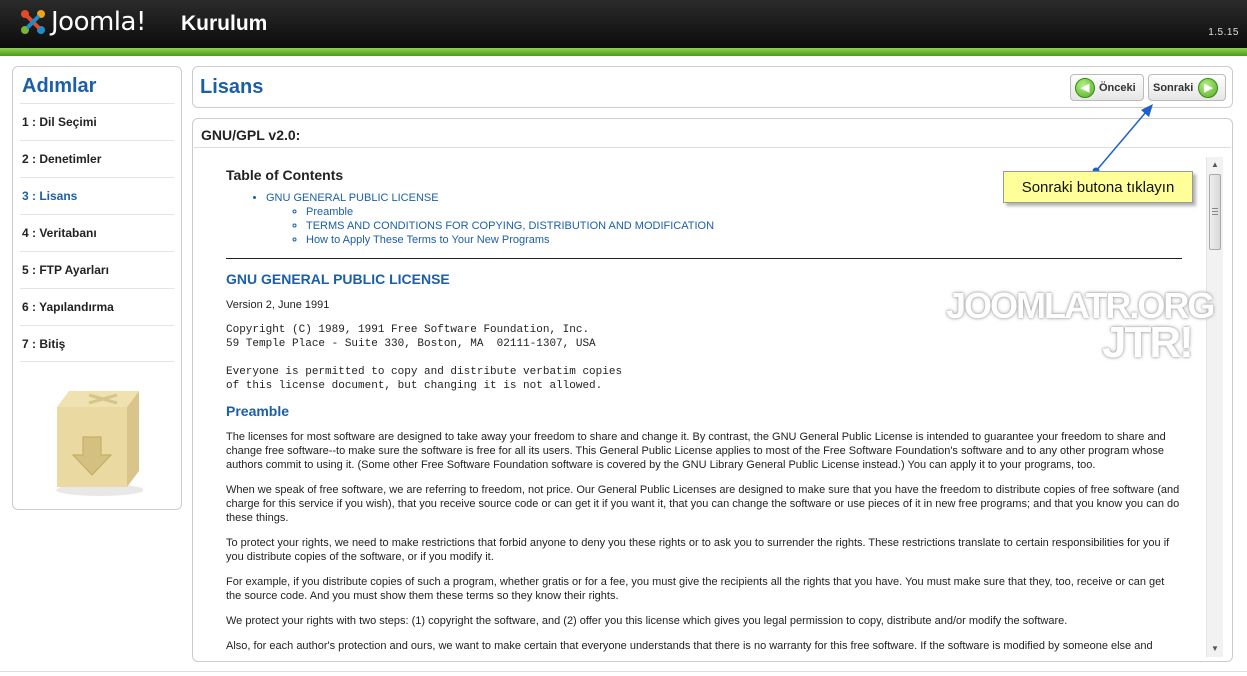  I want to click on arrow-right-icon: ▶, so click(1208, 87).